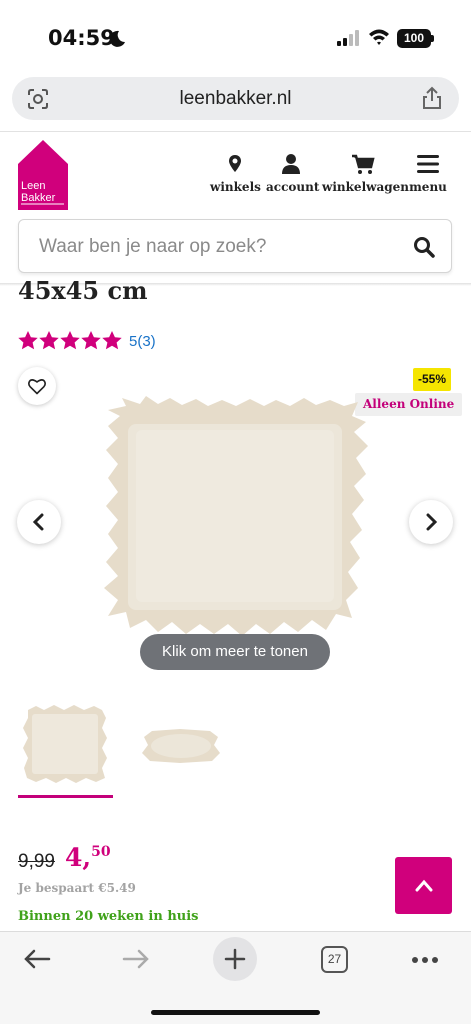 The height and width of the screenshot is (1024, 471). Describe the element at coordinates (293, 187) in the screenshot. I see `nav-label-account: account` at that location.